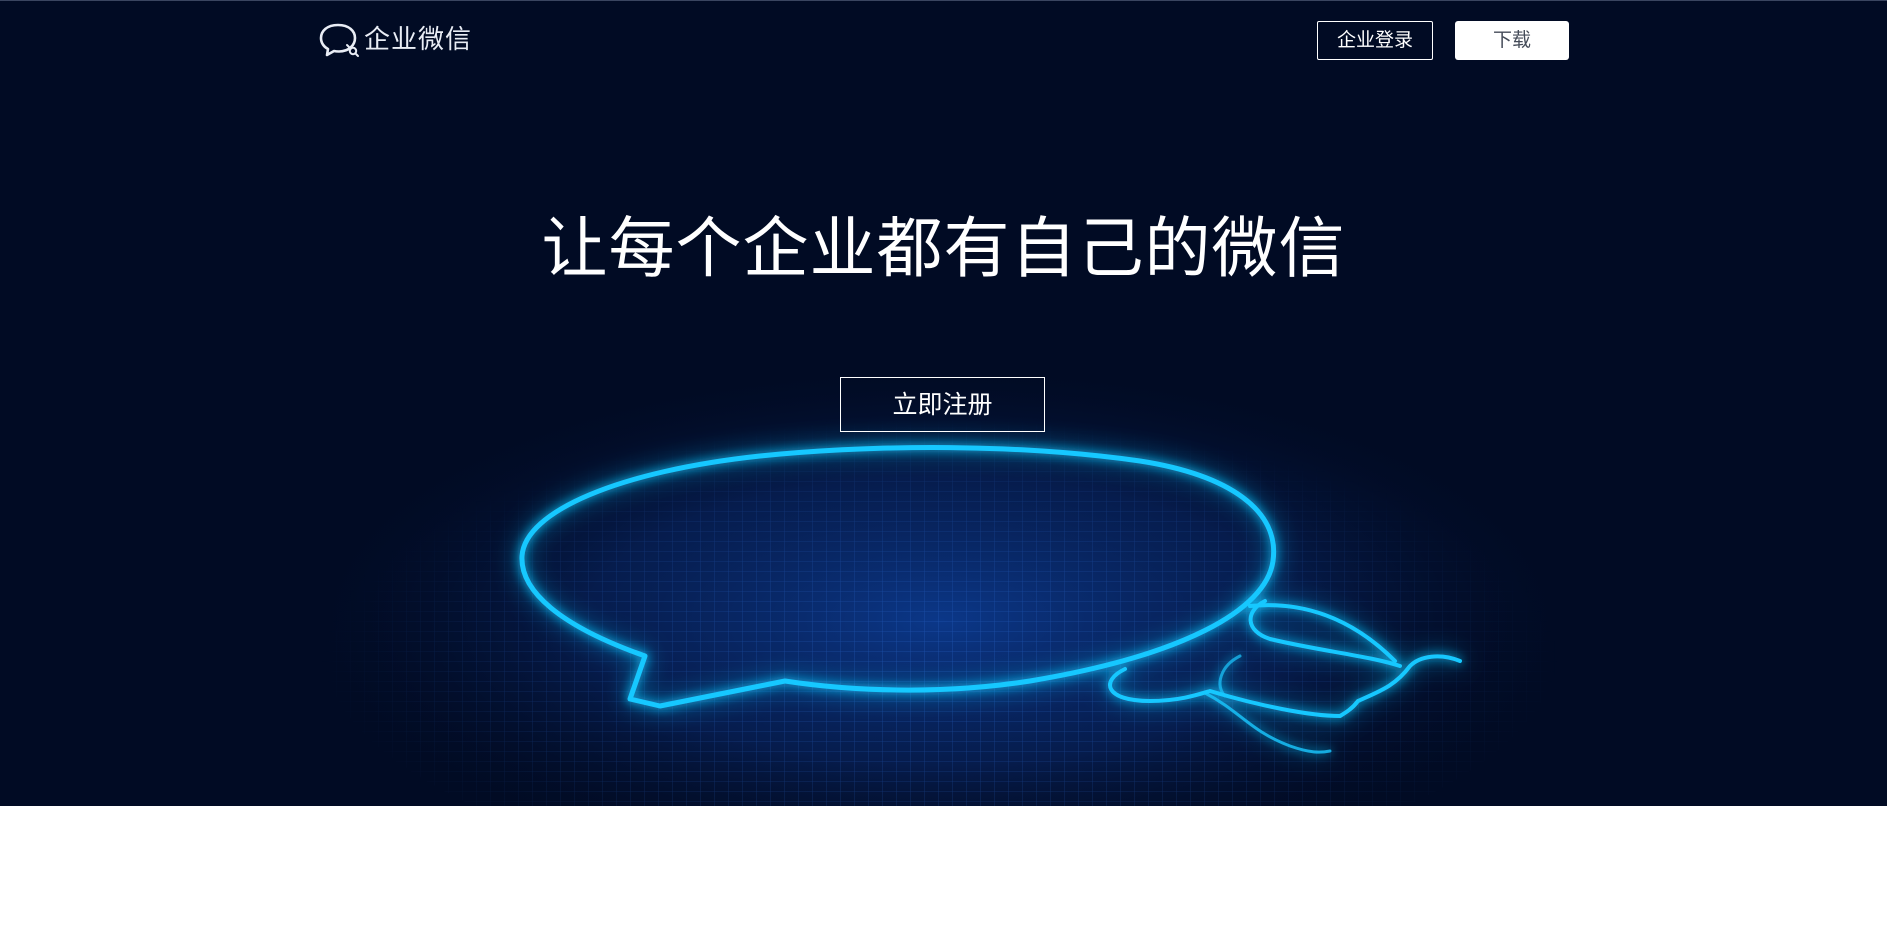  Describe the element at coordinates (943, 41) in the screenshot. I see `top-navbar: 企业微信 企业登录 下载` at that location.